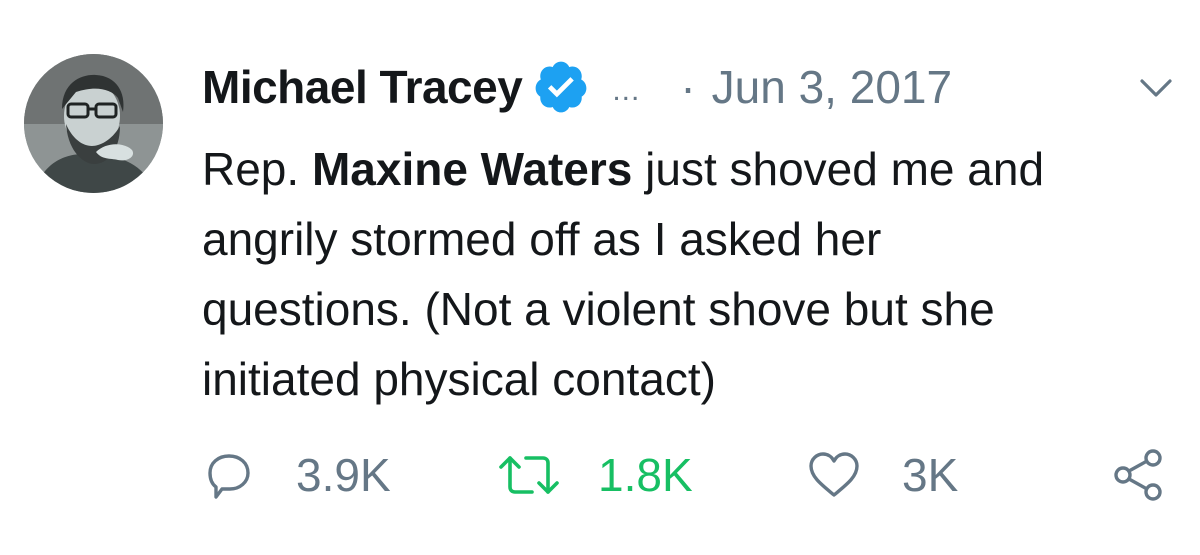 This screenshot has height=555, width=1200. What do you see at coordinates (257, 169) in the screenshot?
I see `tweet-text-prefix: Rep.` at bounding box center [257, 169].